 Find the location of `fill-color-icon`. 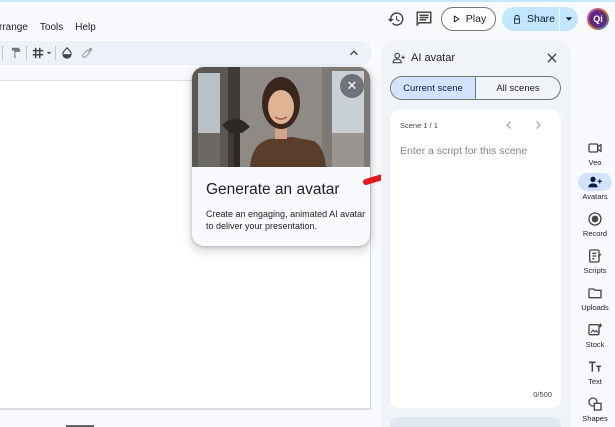

fill-color-icon is located at coordinates (67, 53).